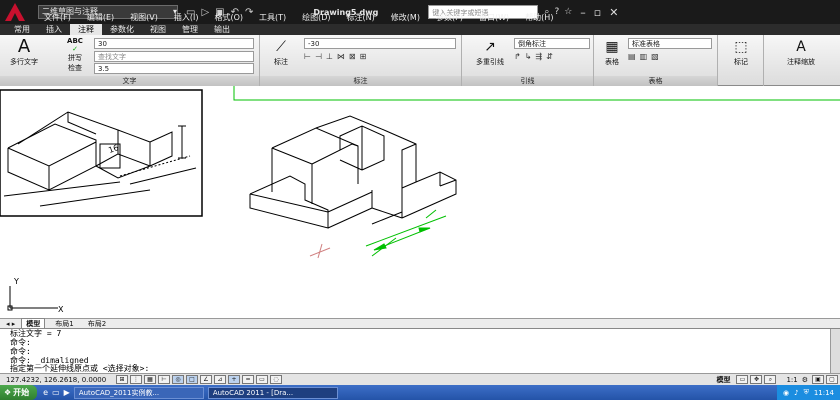 The height and width of the screenshot is (400, 840). I want to click on start-button: ❖ 开始, so click(19, 392).